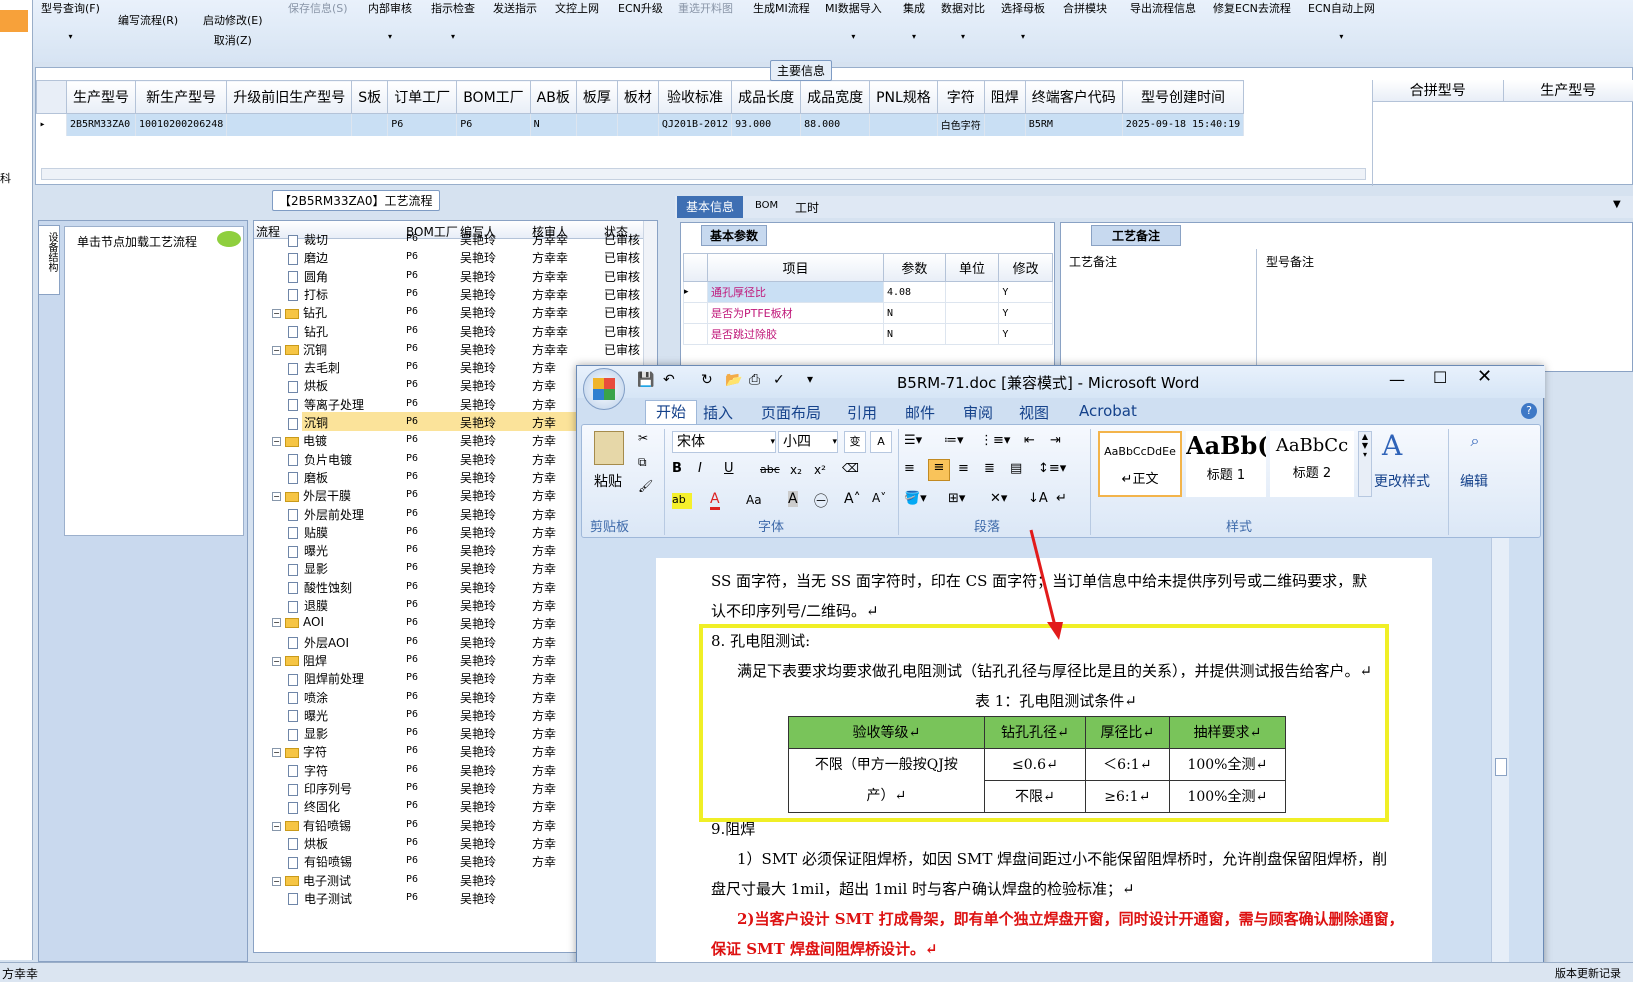 The width and height of the screenshot is (1633, 982). What do you see at coordinates (640, 8) in the screenshot?
I see `toolbar-button-8: ECN升级` at bounding box center [640, 8].